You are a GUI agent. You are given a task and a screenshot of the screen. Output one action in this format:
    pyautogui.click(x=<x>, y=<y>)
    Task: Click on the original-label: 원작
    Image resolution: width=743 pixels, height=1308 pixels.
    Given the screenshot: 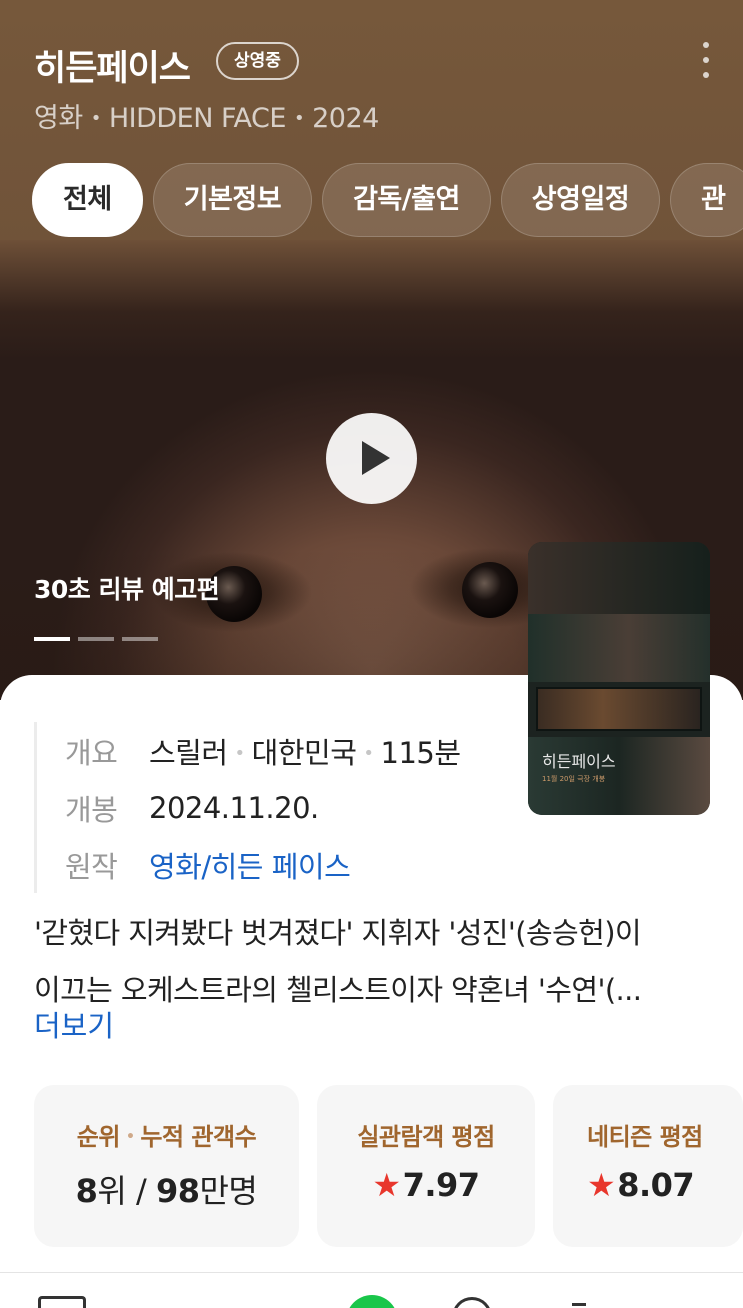 What is the action you would take?
    pyautogui.click(x=91, y=866)
    